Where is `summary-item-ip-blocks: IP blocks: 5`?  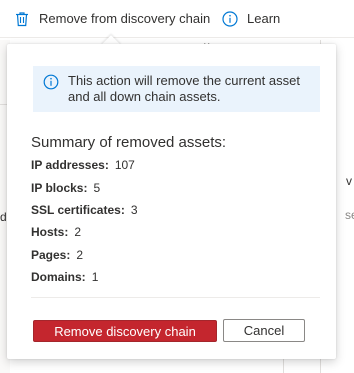
summary-item-ip-blocks: IP blocks: 5 is located at coordinates (84, 187).